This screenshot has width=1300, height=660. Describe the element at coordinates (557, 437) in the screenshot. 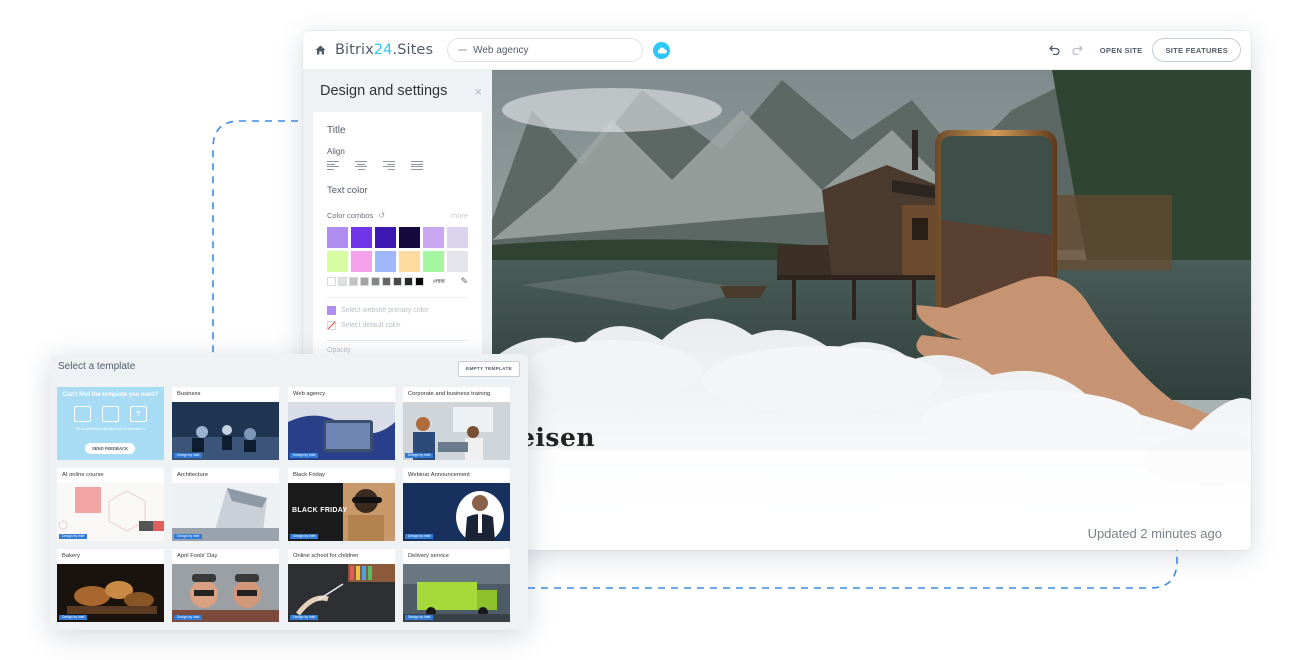

I see `hero-title-text: eisen` at that location.